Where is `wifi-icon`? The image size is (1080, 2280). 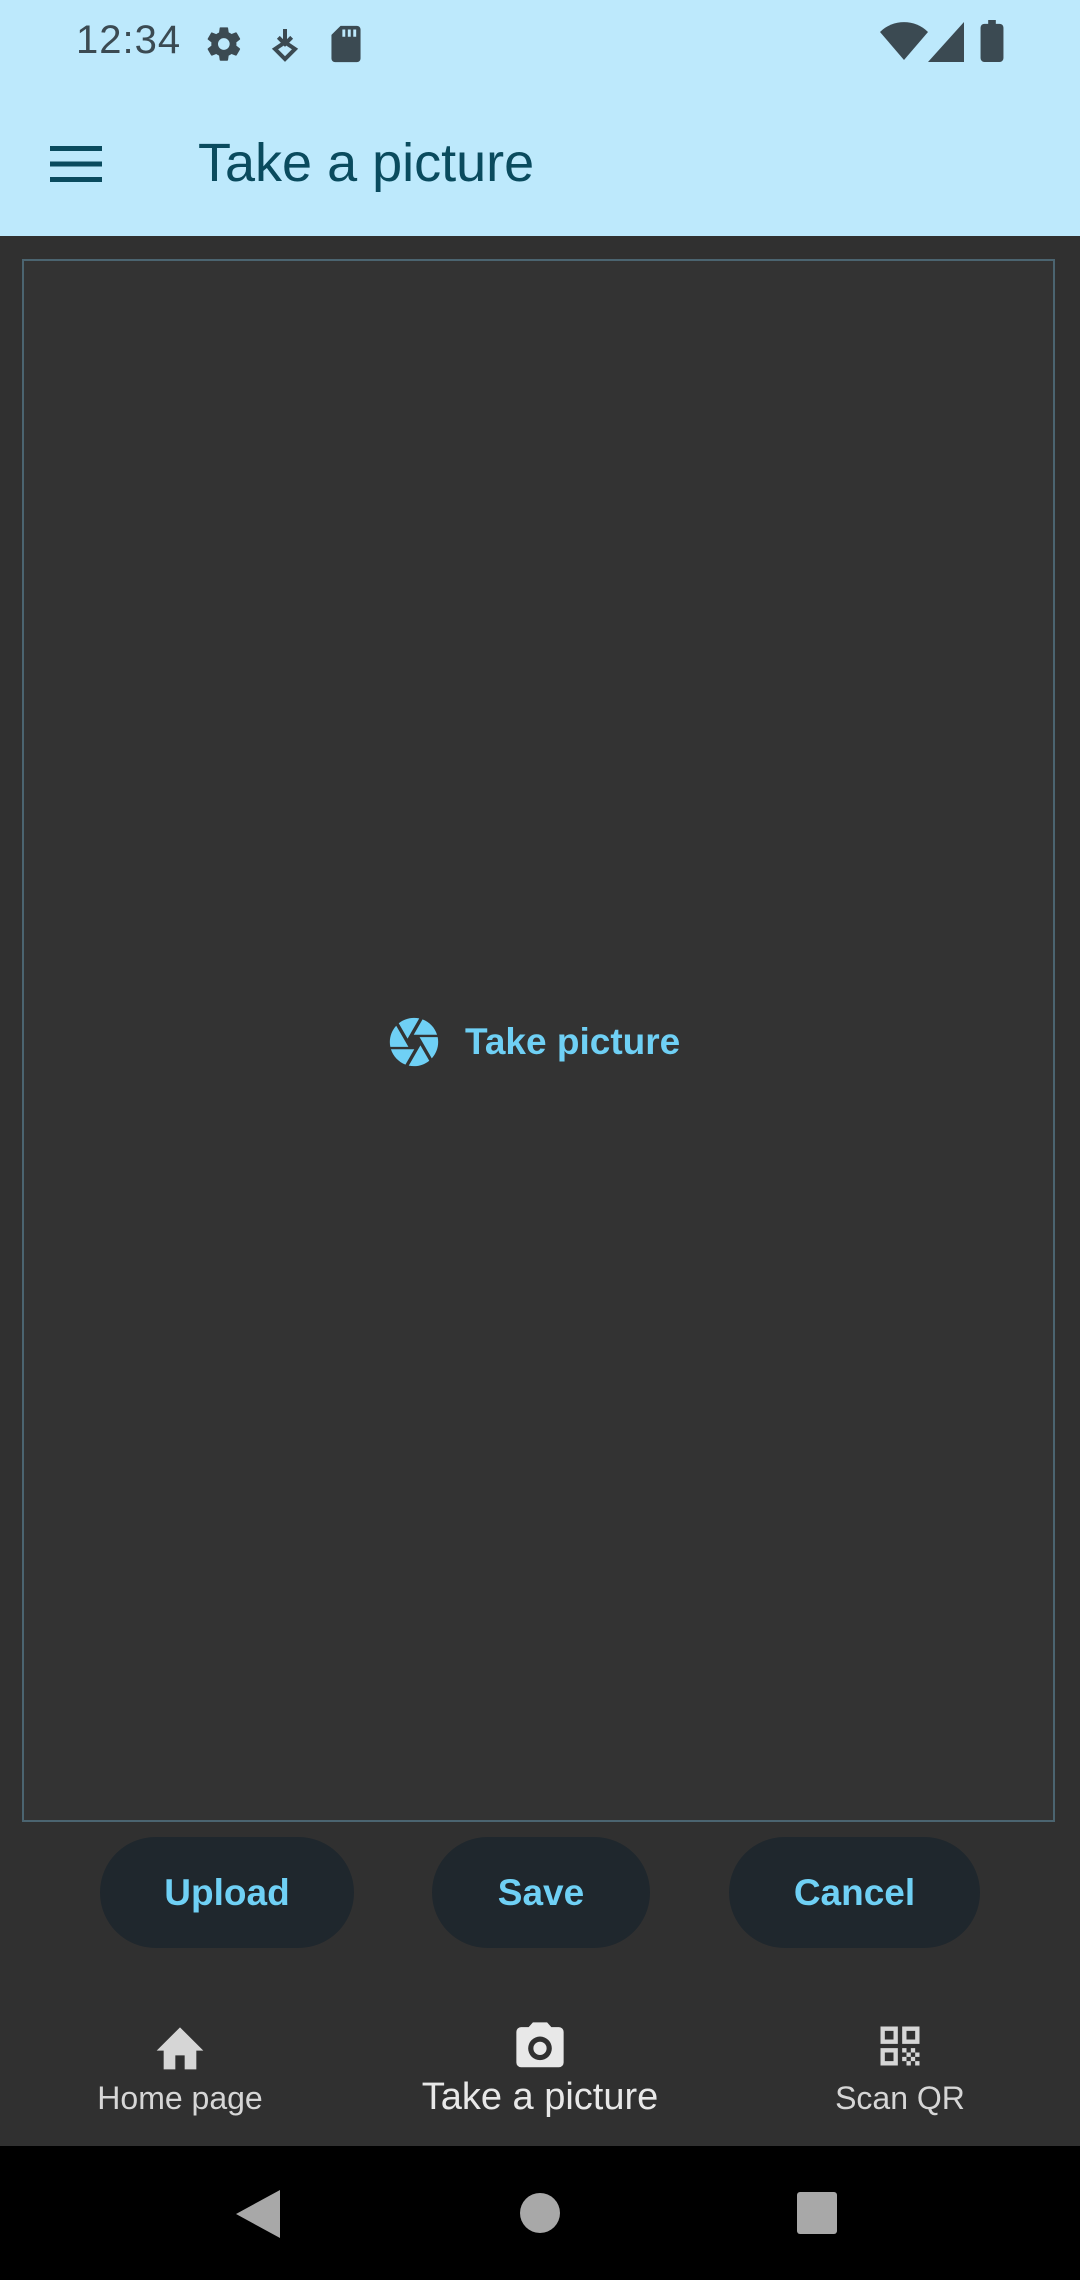 wifi-icon is located at coordinates (904, 44).